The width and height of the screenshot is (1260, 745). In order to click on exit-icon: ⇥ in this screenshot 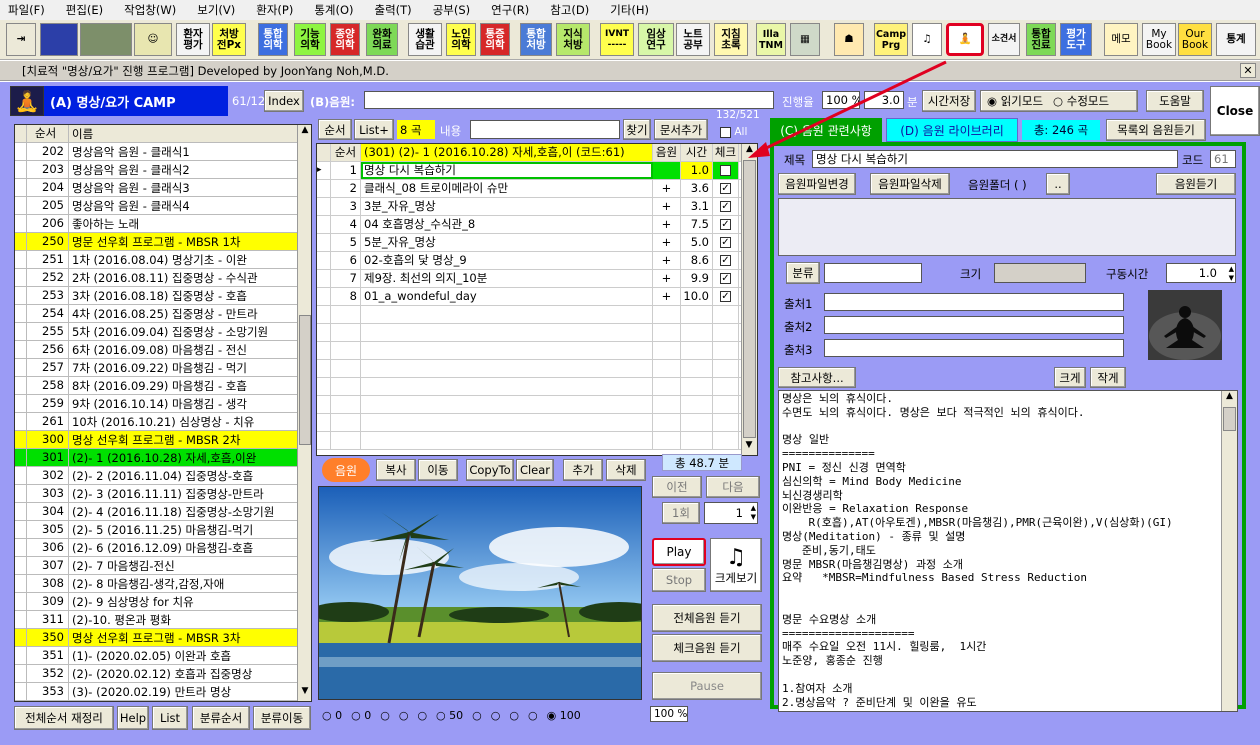, I will do `click(21, 39)`.